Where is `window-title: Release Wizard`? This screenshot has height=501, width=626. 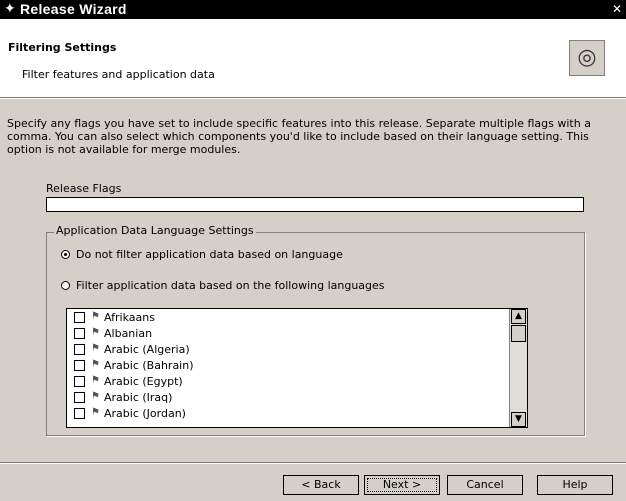 window-title: Release Wizard is located at coordinates (73, 9).